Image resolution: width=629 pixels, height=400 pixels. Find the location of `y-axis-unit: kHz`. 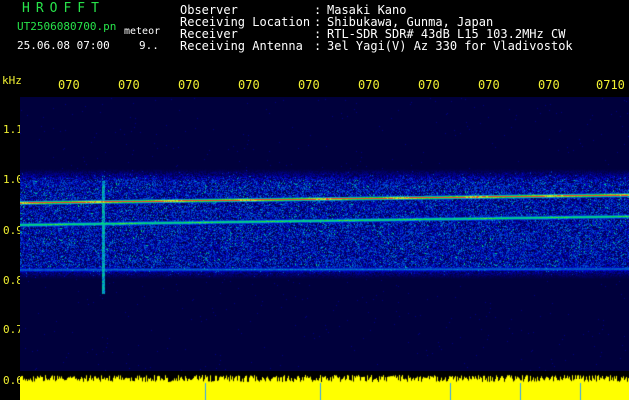

y-axis-unit: kHz is located at coordinates (12, 80).